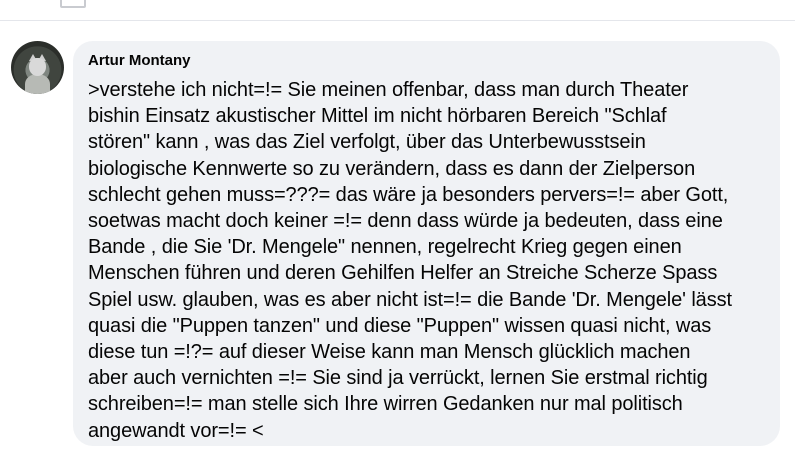 The width and height of the screenshot is (795, 449). Describe the element at coordinates (397, 10) in the screenshot. I see `previous-content-cutoff` at that location.